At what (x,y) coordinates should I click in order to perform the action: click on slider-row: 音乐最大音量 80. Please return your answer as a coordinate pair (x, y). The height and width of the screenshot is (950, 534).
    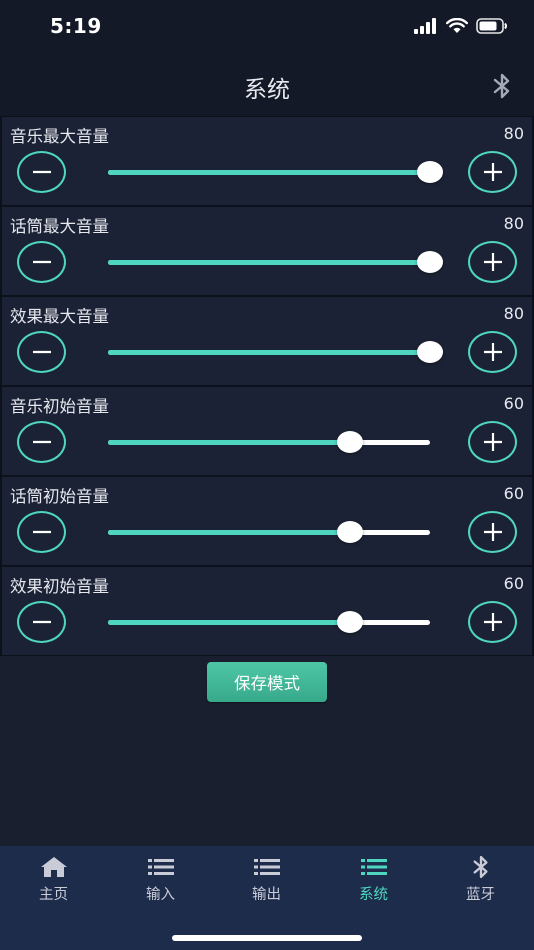
    Looking at the image, I should click on (267, 161).